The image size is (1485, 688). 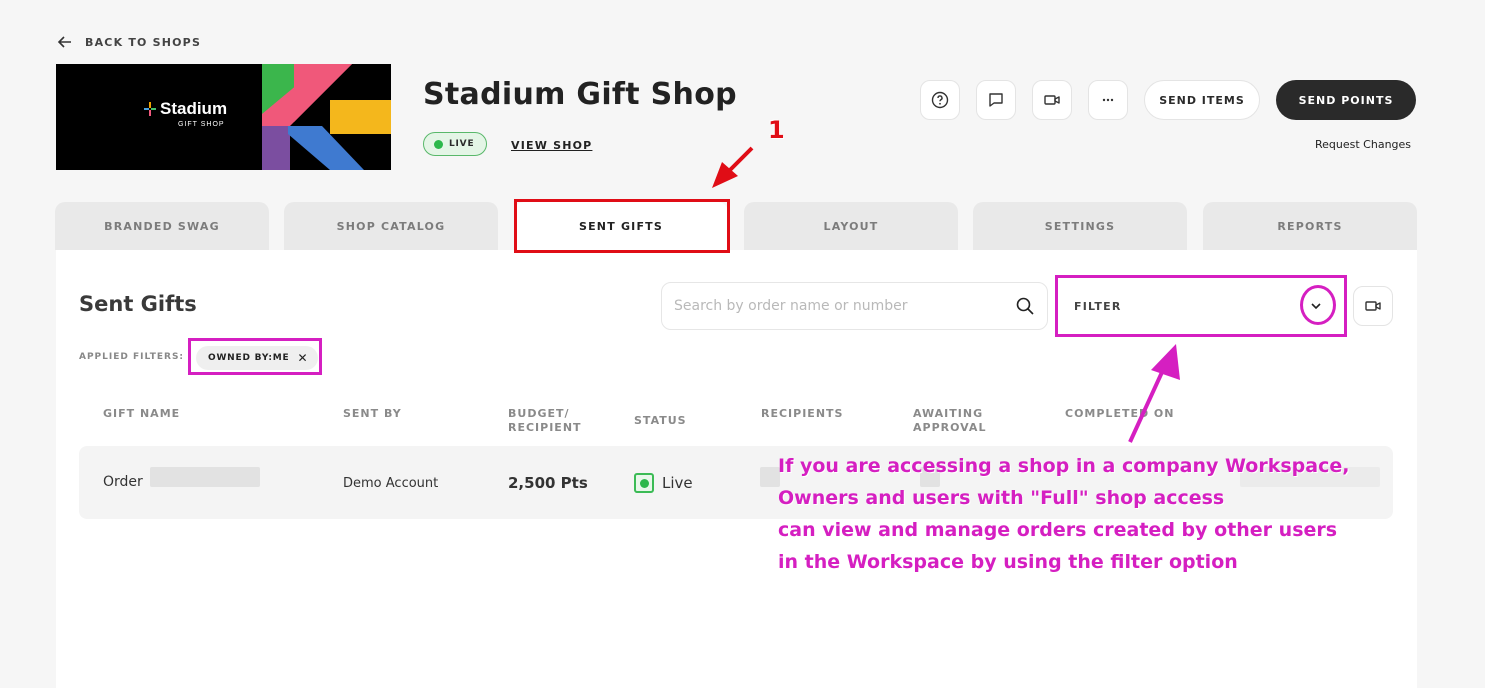 What do you see at coordinates (455, 144) in the screenshot?
I see `live-status-badge: LIVE` at bounding box center [455, 144].